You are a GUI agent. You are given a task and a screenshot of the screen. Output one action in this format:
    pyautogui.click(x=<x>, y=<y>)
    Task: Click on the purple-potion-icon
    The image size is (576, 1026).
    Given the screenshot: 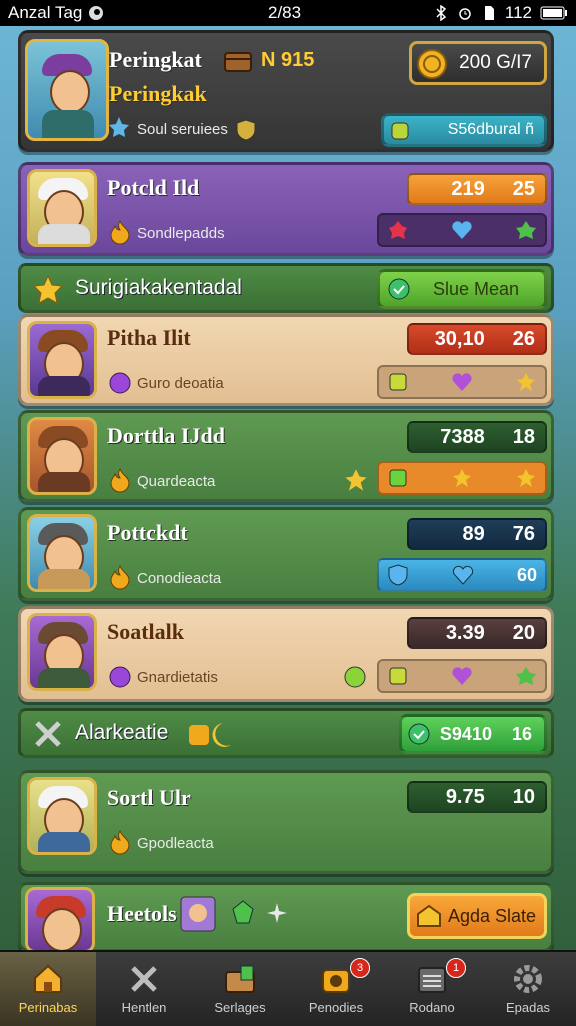 What is the action you would take?
    pyautogui.click(x=120, y=383)
    